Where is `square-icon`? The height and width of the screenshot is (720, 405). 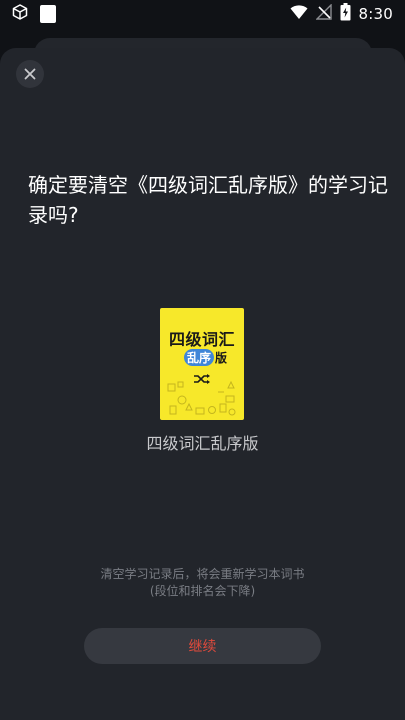
square-icon is located at coordinates (48, 14).